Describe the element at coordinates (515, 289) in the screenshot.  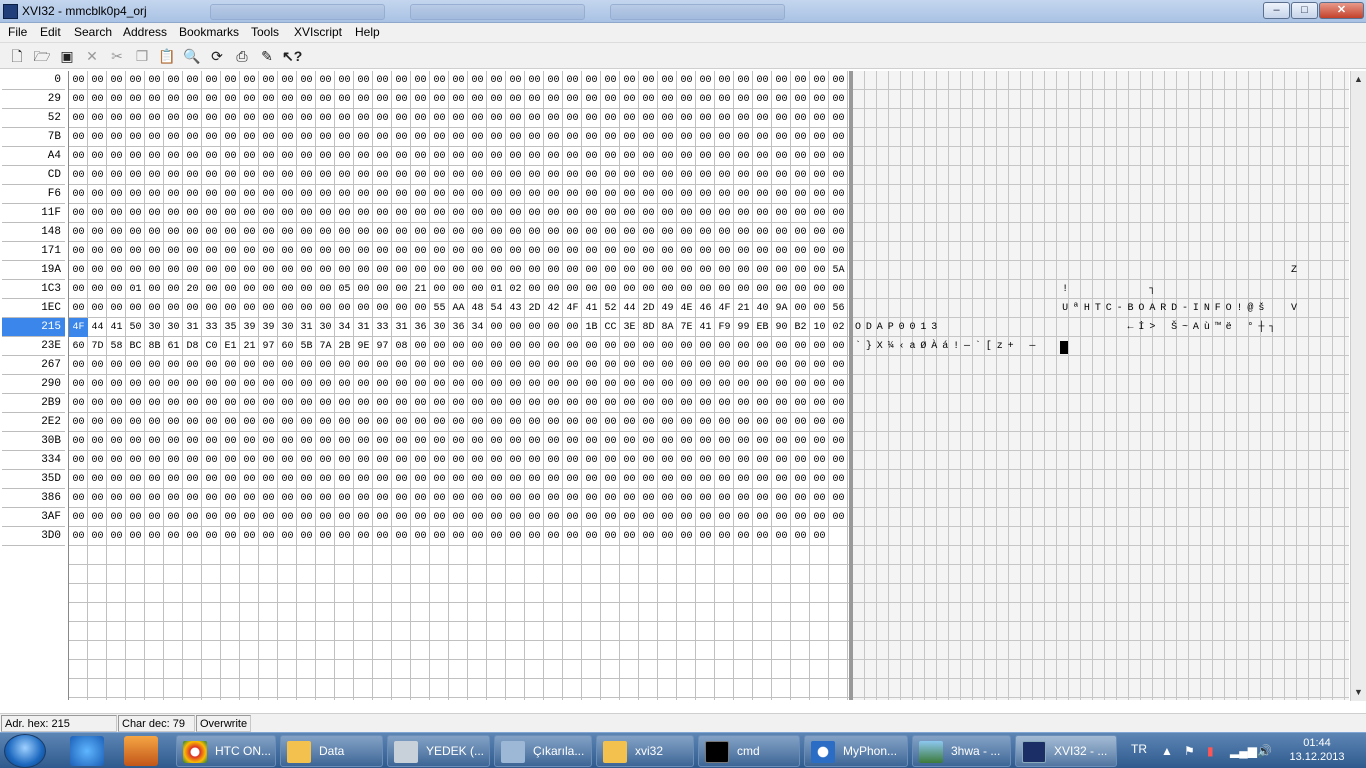
I see `hex-byte: 02` at that location.